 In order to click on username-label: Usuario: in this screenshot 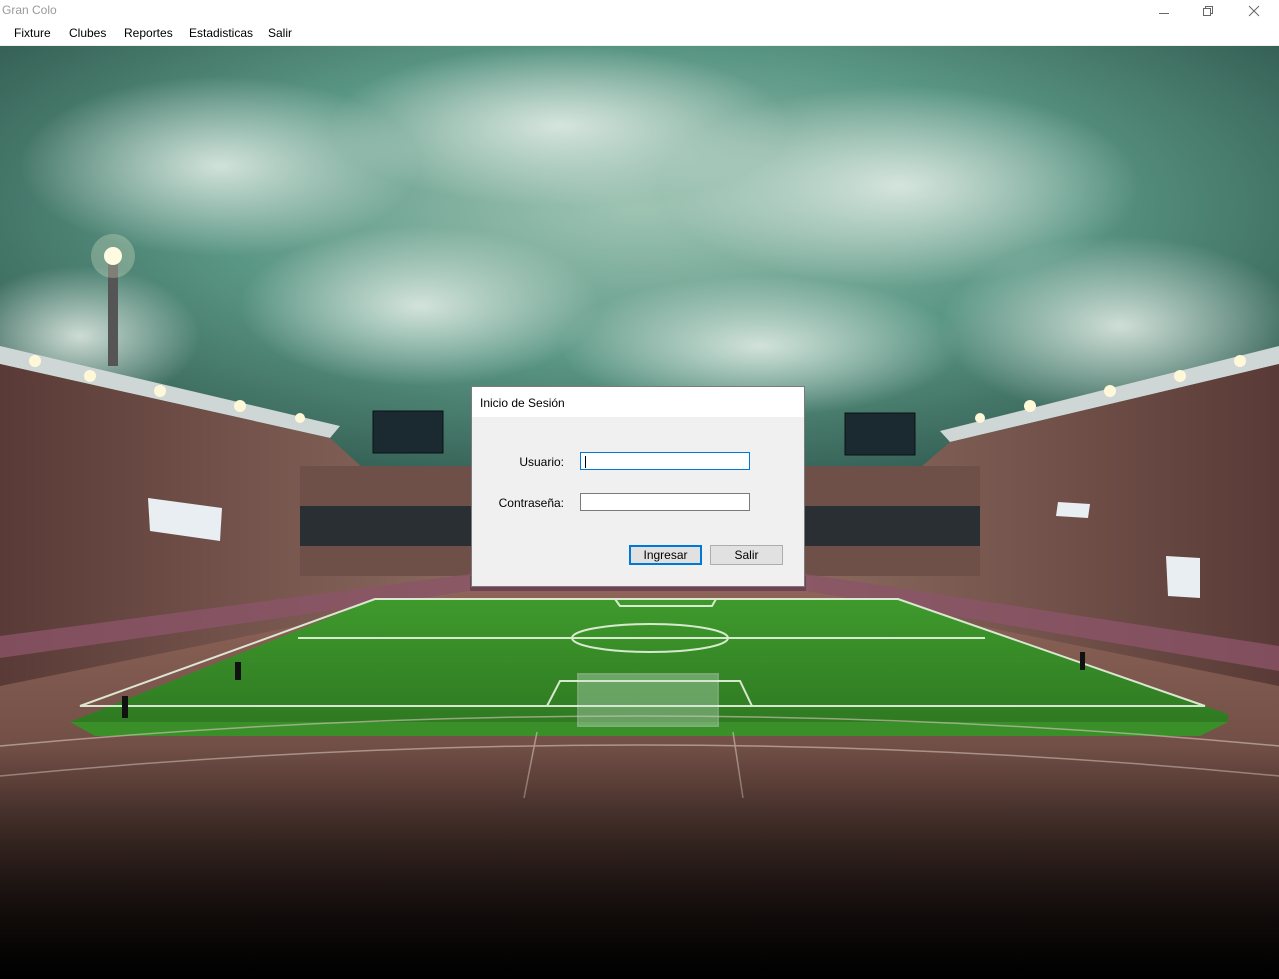, I will do `click(541, 462)`.